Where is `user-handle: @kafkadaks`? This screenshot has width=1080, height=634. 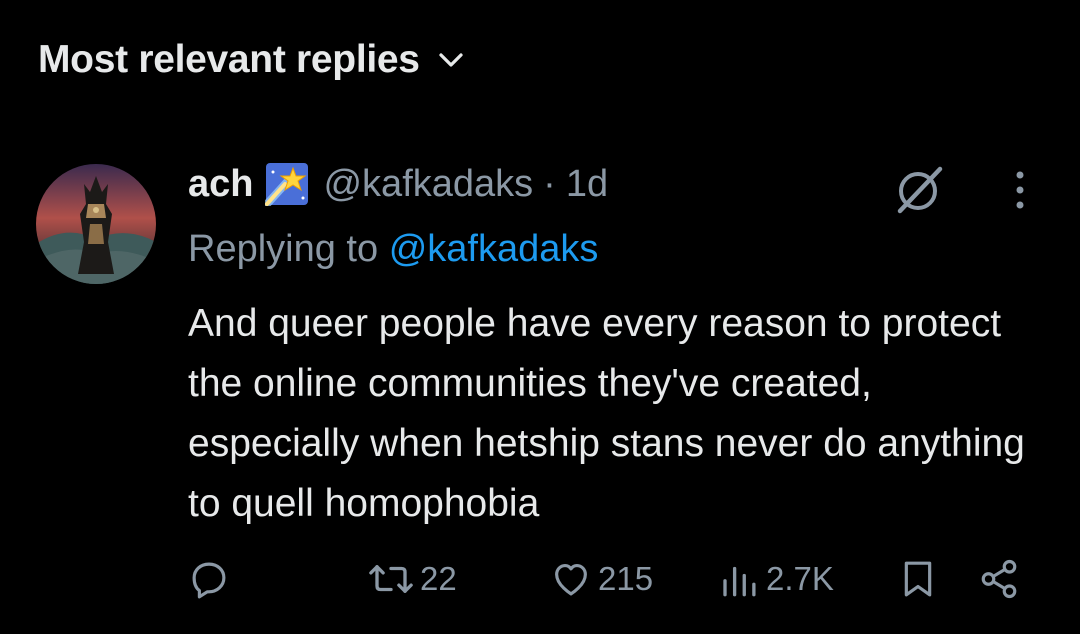 user-handle: @kafkadaks is located at coordinates (428, 184).